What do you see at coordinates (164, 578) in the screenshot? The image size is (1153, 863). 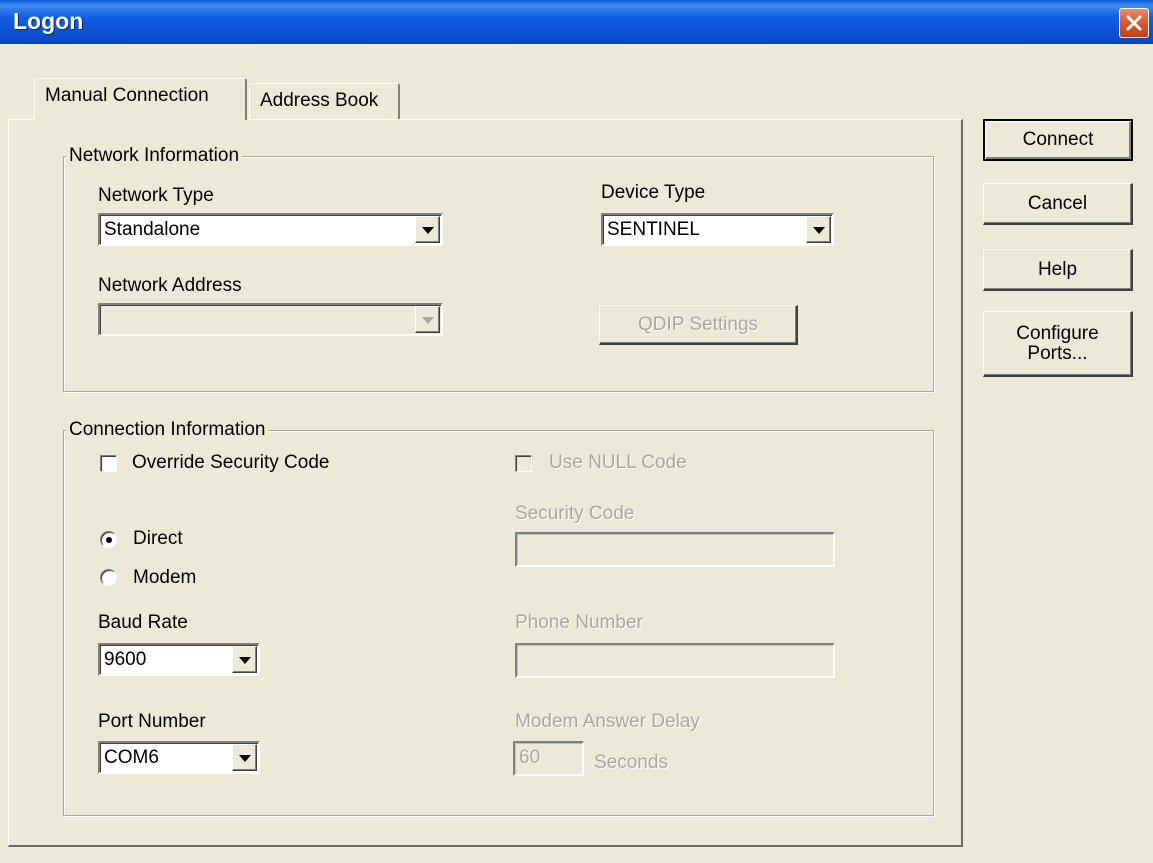 I see `modem-label: Modem` at bounding box center [164, 578].